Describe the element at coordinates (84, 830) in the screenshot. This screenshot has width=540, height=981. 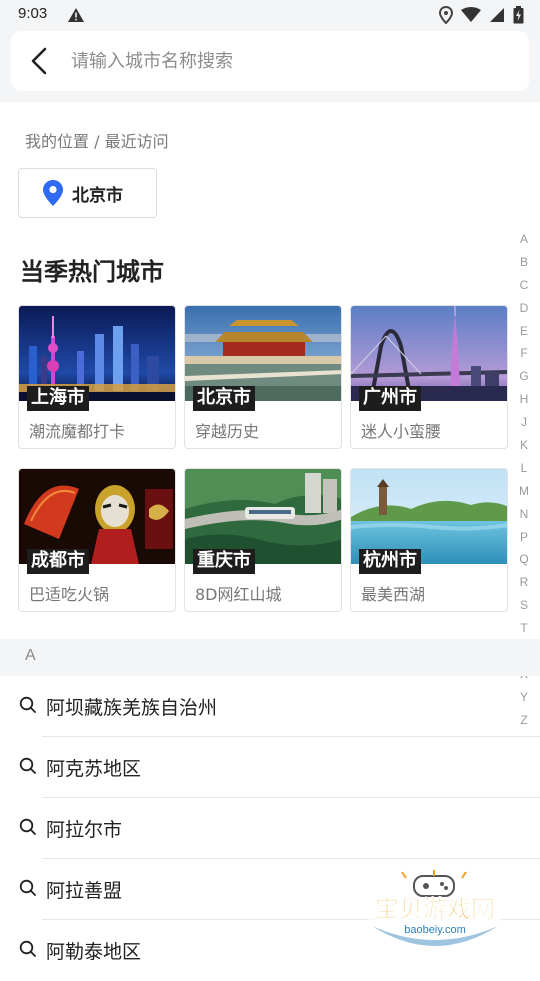
I see `city-list-item-label: 阿拉尔市` at that location.